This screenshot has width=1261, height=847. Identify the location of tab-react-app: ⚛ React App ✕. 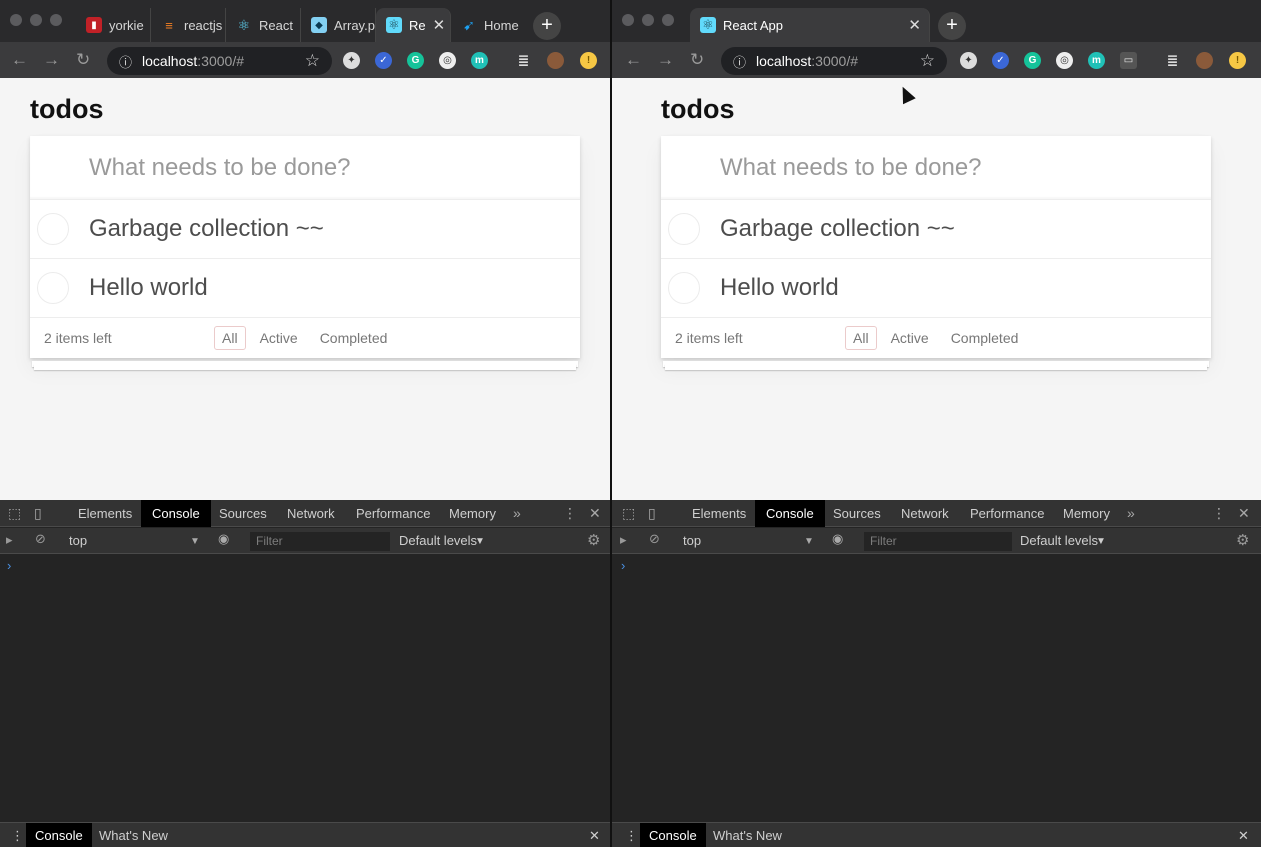
(810, 25).